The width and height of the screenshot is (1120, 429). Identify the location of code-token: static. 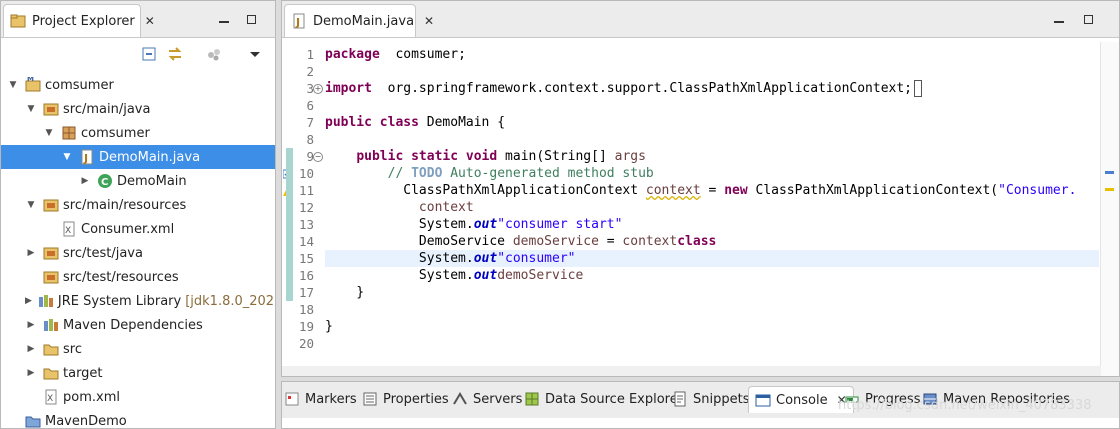
(435, 156).